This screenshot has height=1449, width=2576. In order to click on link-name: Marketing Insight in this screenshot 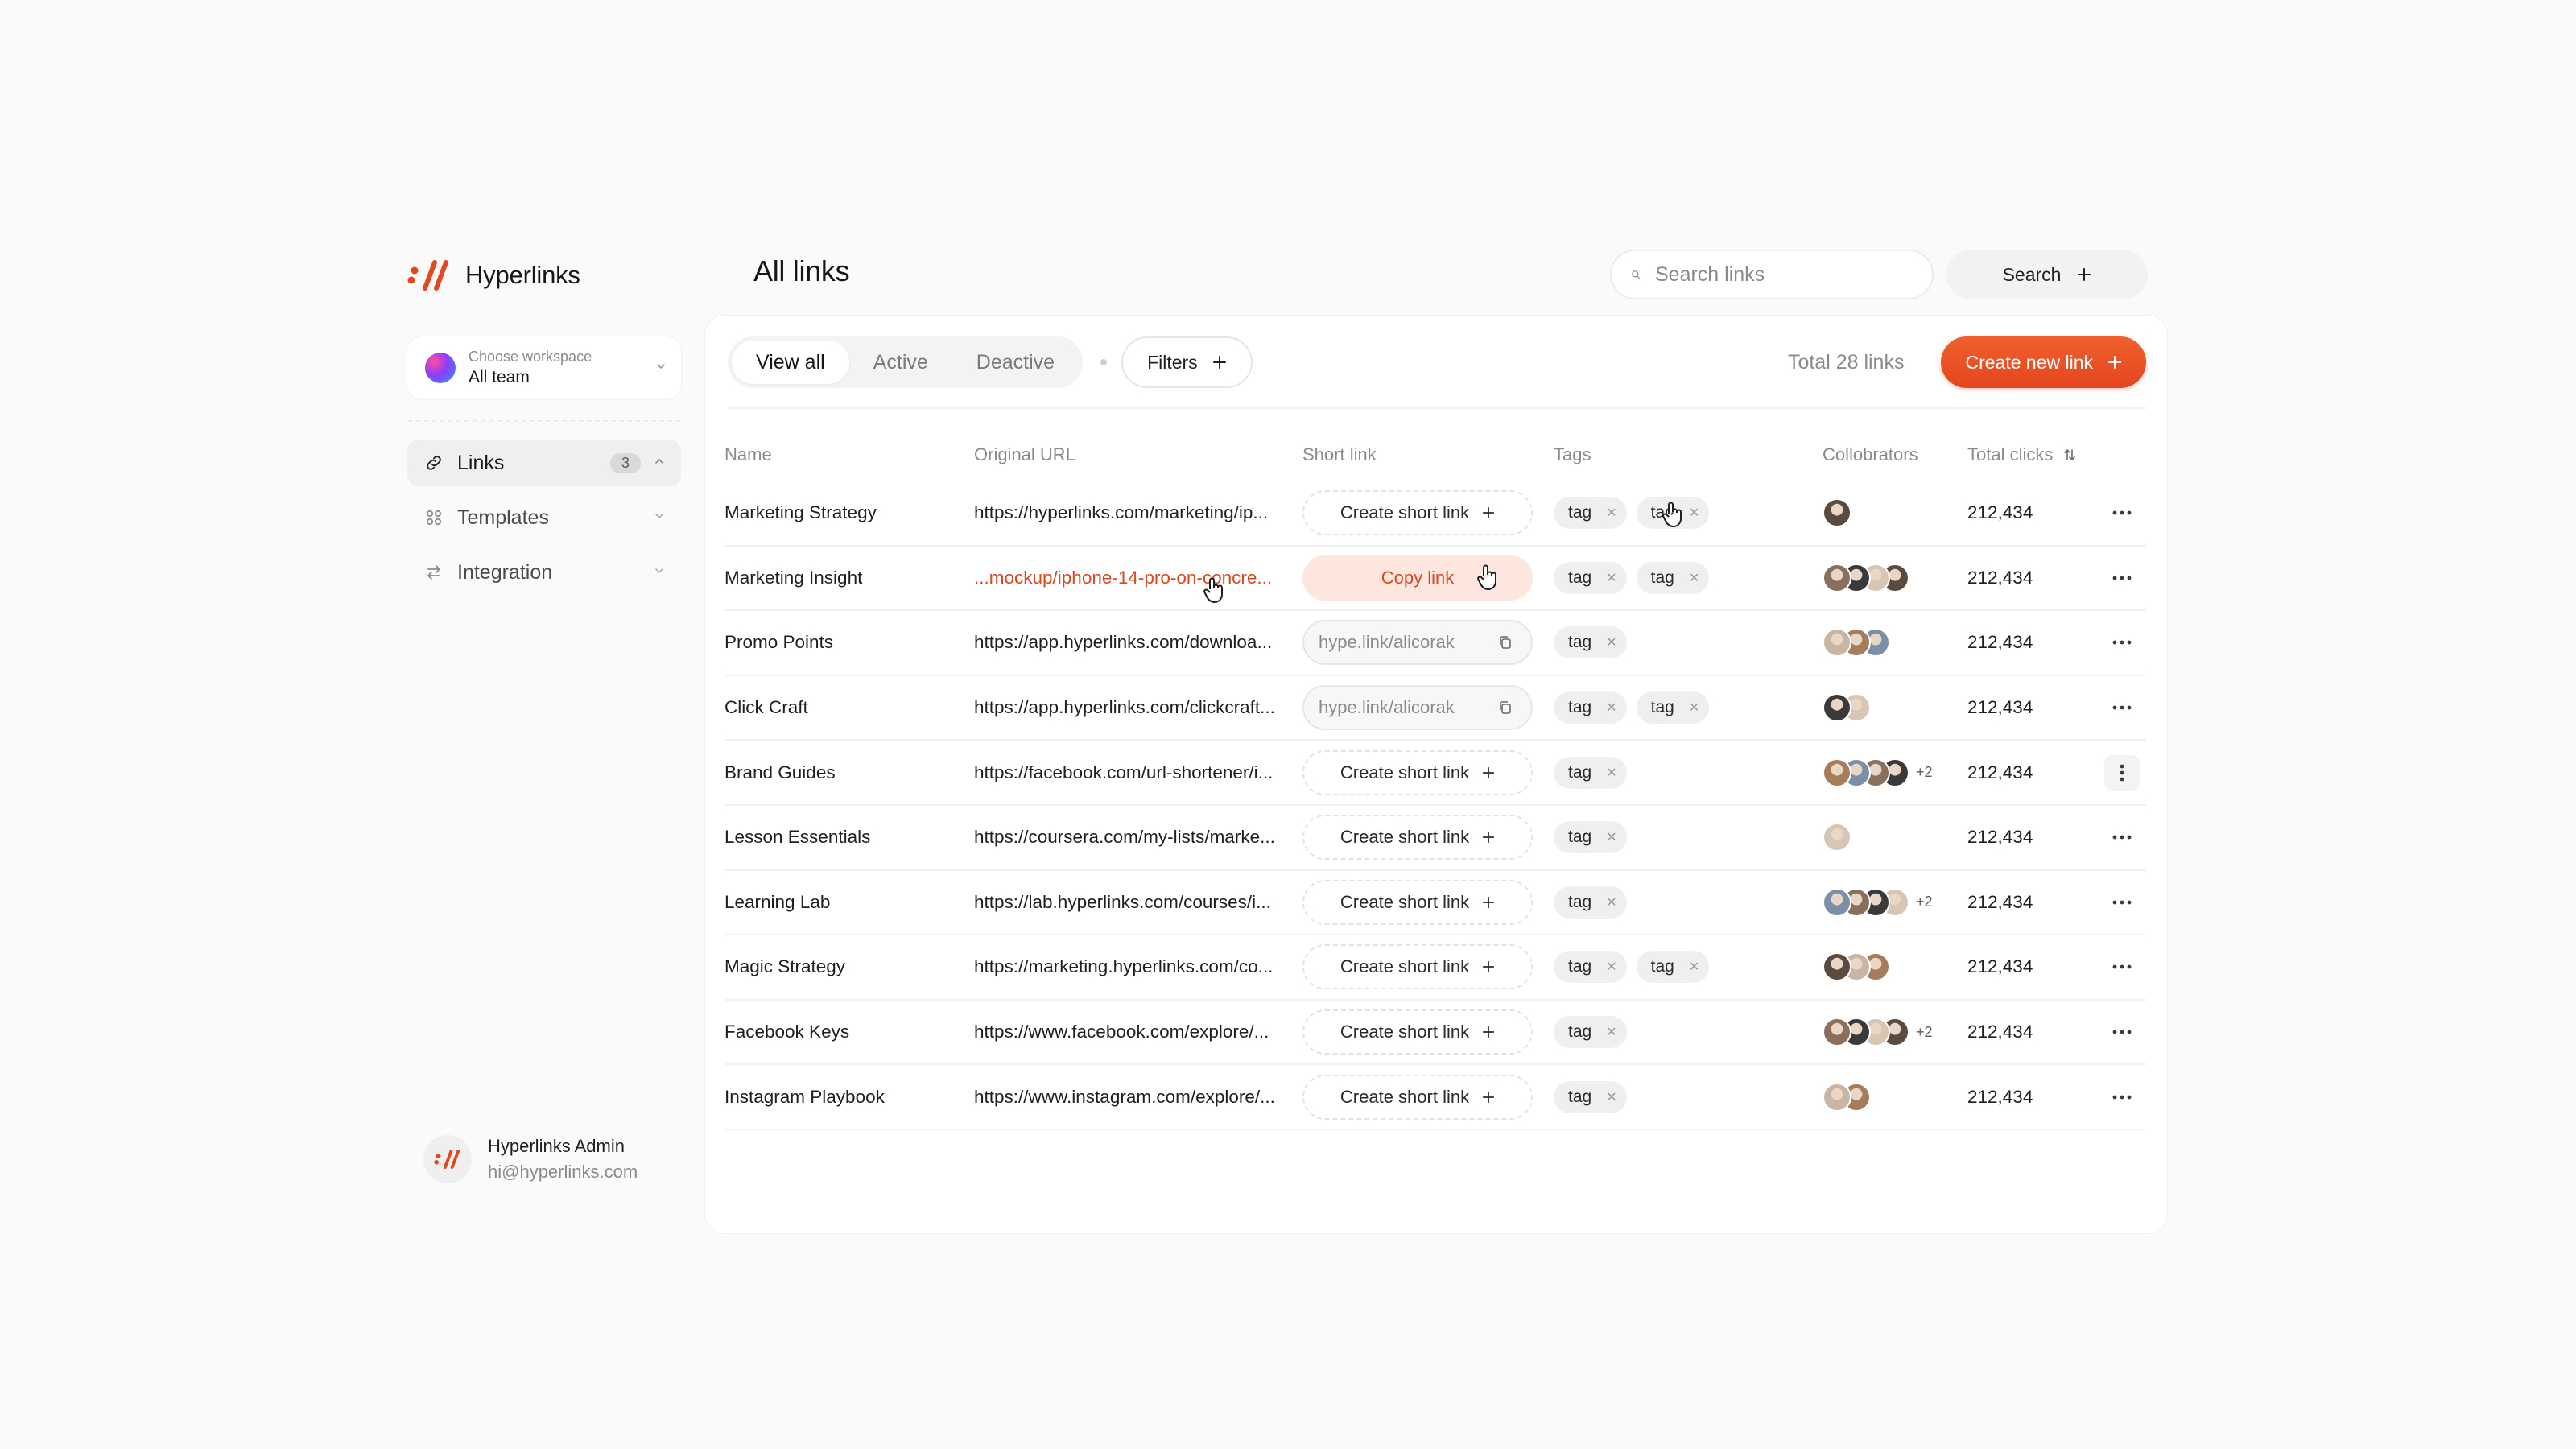, I will do `click(849, 578)`.